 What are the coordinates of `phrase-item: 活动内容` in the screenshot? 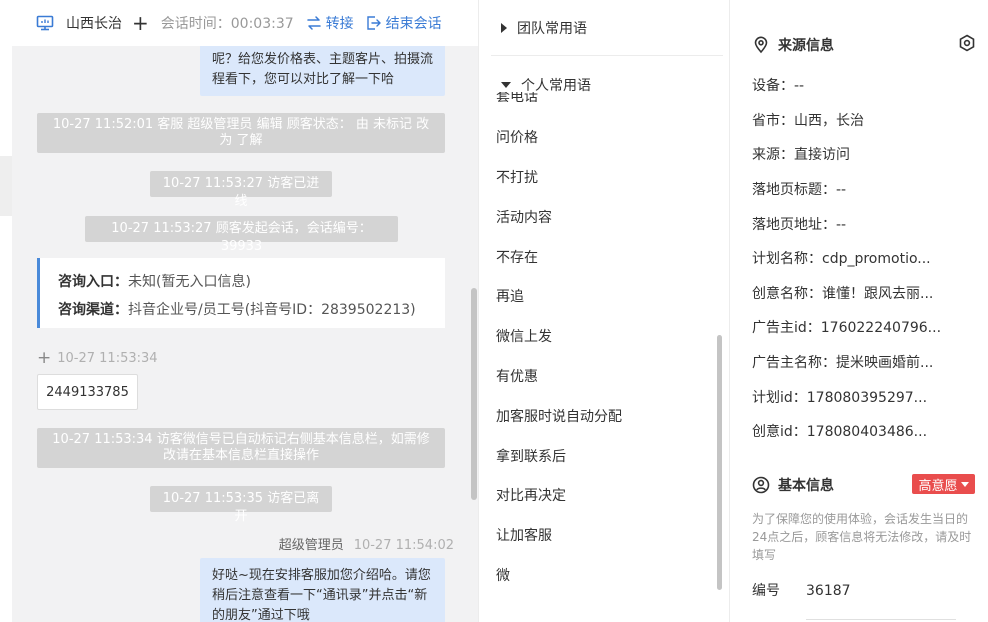 It's located at (524, 217).